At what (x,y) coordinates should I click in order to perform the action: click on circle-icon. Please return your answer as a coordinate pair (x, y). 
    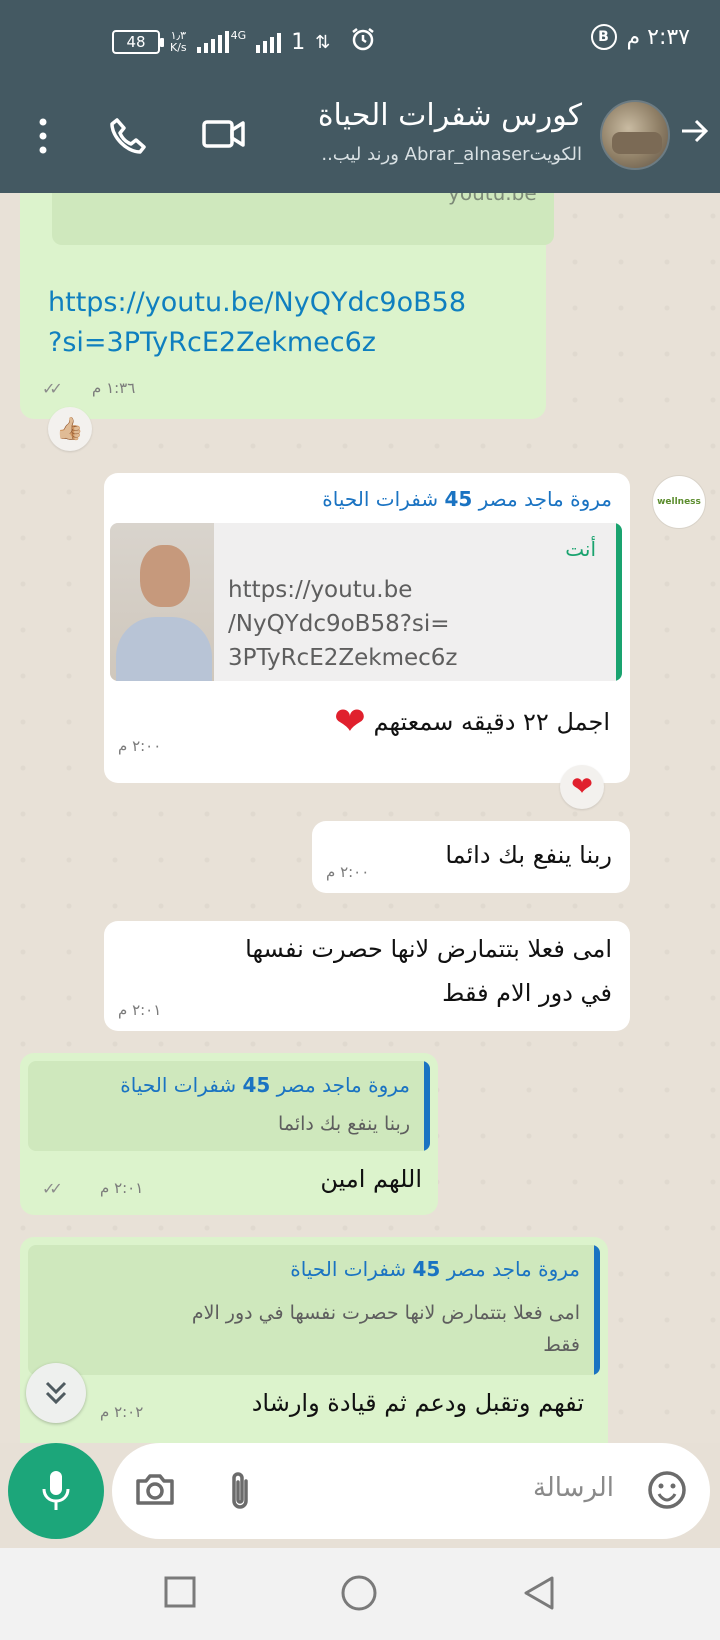
    Looking at the image, I should click on (359, 1593).